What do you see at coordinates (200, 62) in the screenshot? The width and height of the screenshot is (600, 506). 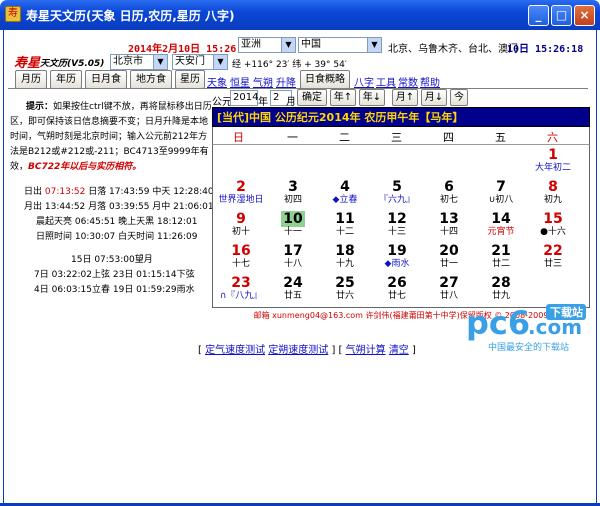 I see `location-select: 天安门 ▼` at bounding box center [200, 62].